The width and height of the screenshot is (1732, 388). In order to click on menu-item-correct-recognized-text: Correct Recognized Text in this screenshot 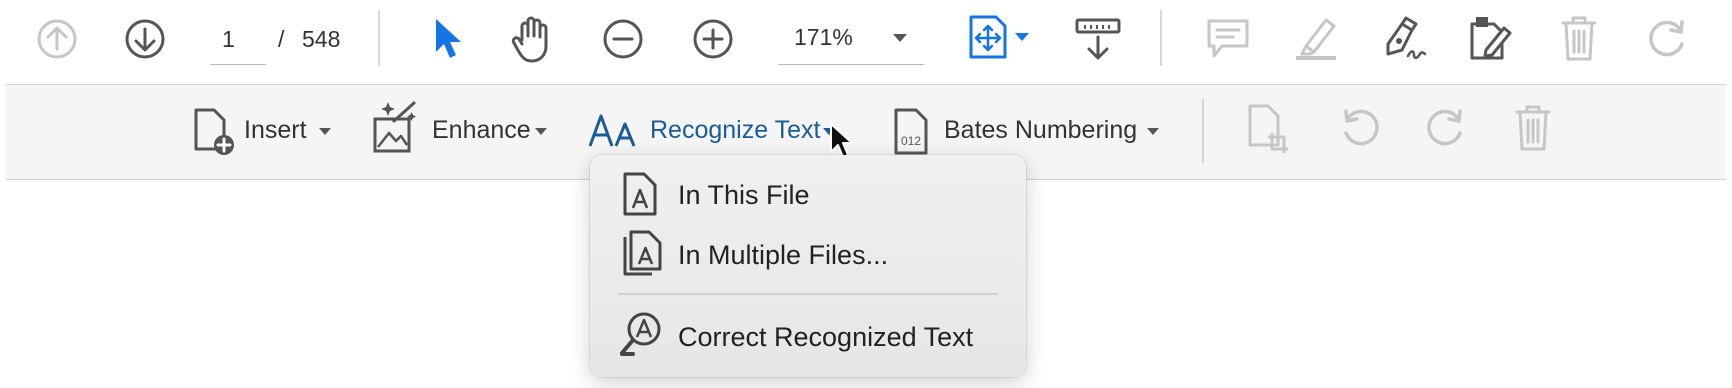, I will do `click(808, 337)`.